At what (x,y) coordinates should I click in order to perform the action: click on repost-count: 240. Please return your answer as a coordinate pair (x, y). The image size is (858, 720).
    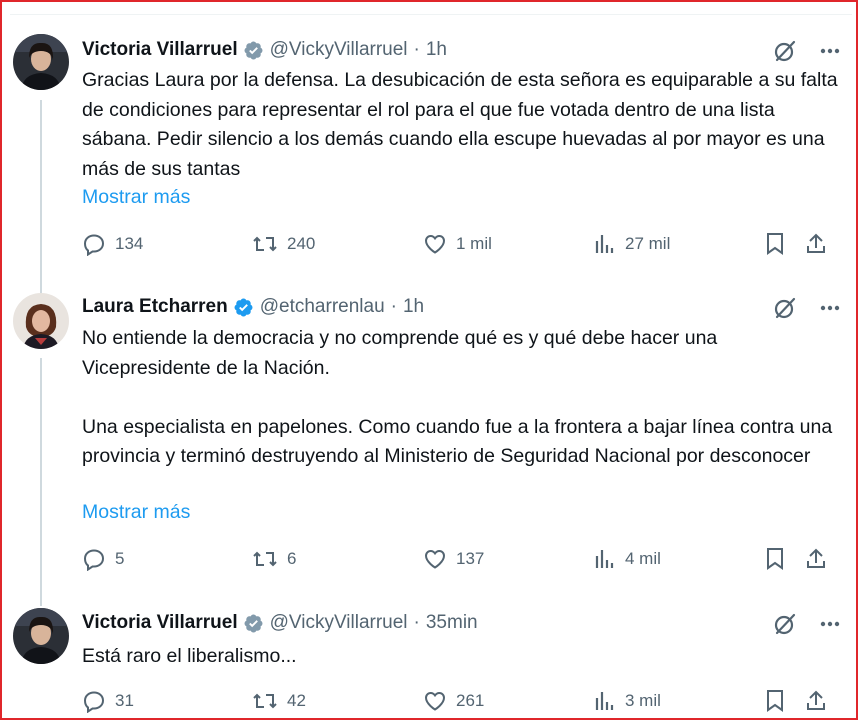
    Looking at the image, I should click on (301, 243).